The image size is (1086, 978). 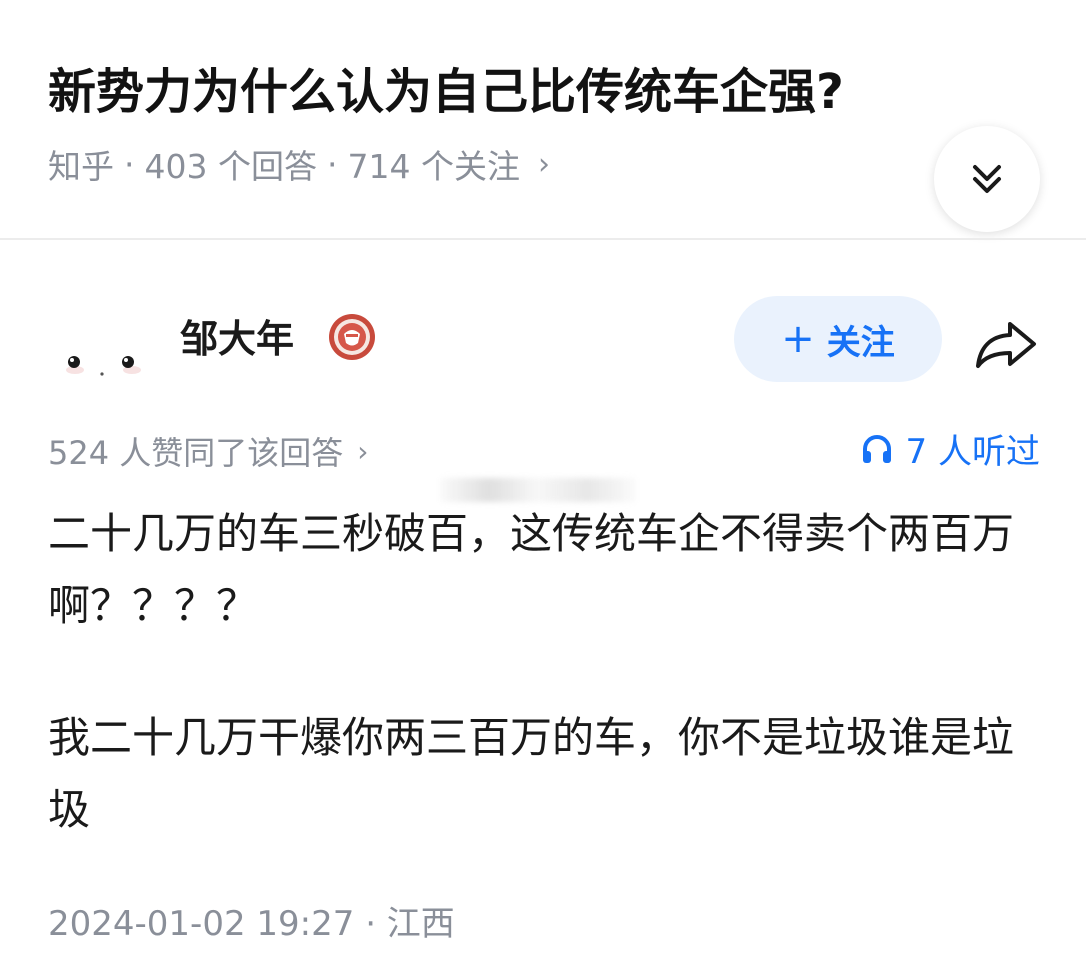 I want to click on share-icon, so click(x=1007, y=344).